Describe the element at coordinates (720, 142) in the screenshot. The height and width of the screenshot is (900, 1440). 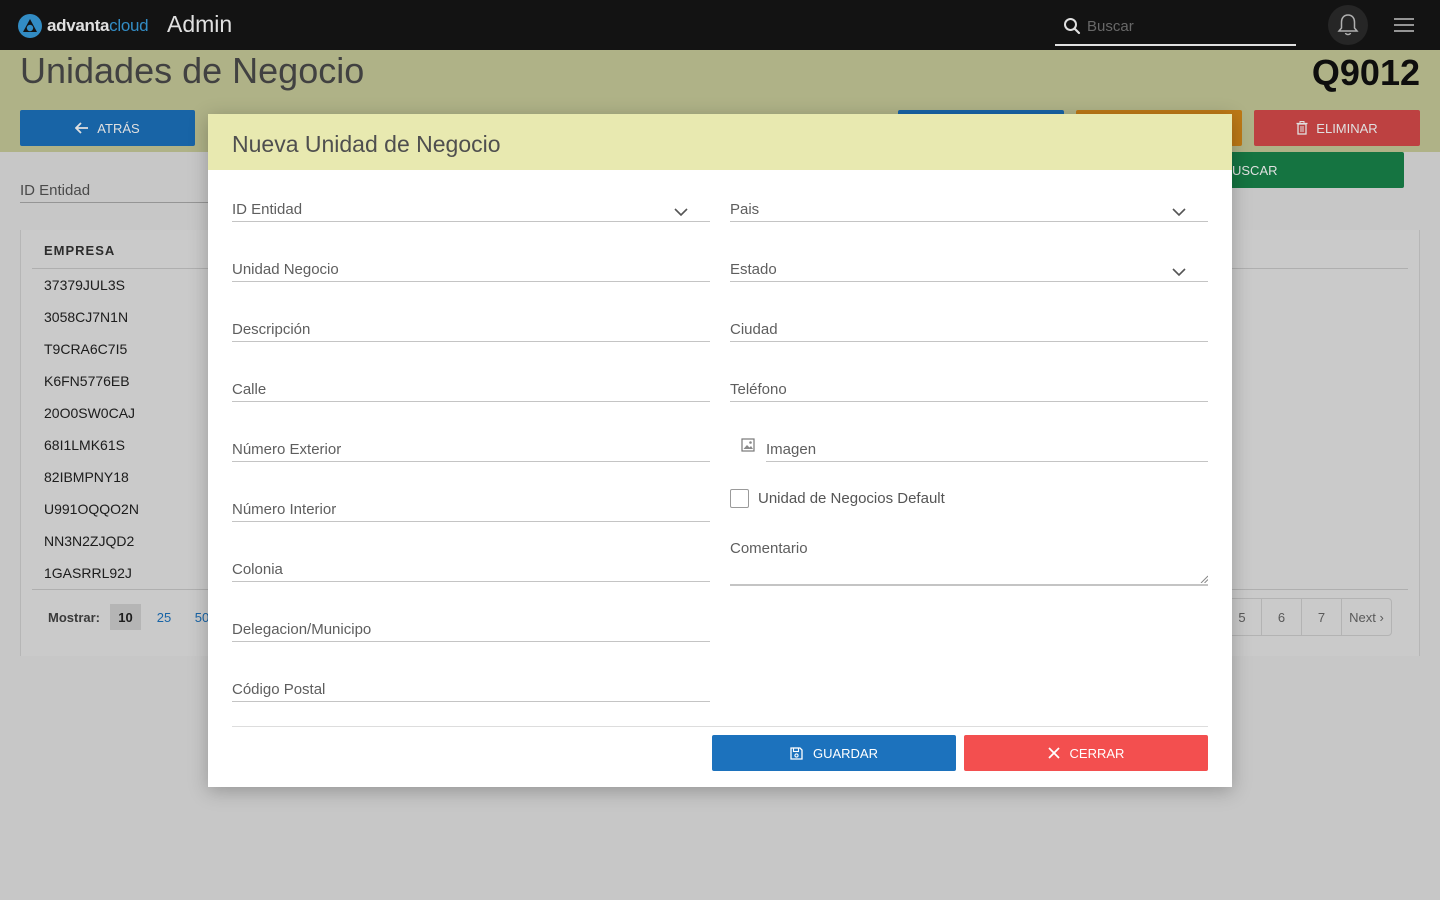
I see `dialog-header: Nueva Unidad de Negocio` at that location.